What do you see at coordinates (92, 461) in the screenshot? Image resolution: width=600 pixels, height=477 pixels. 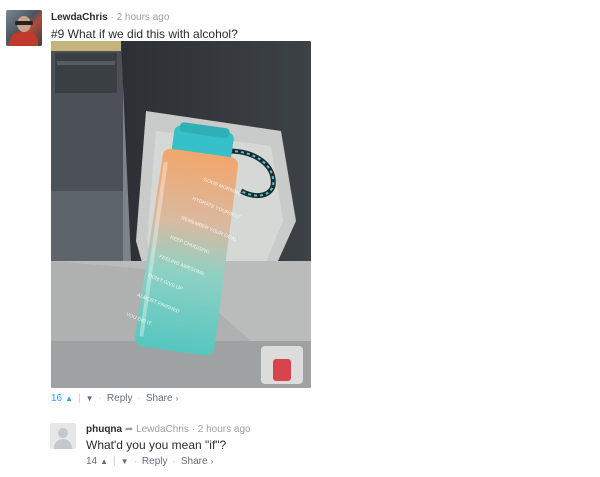 I see `upvote-count: 14` at bounding box center [92, 461].